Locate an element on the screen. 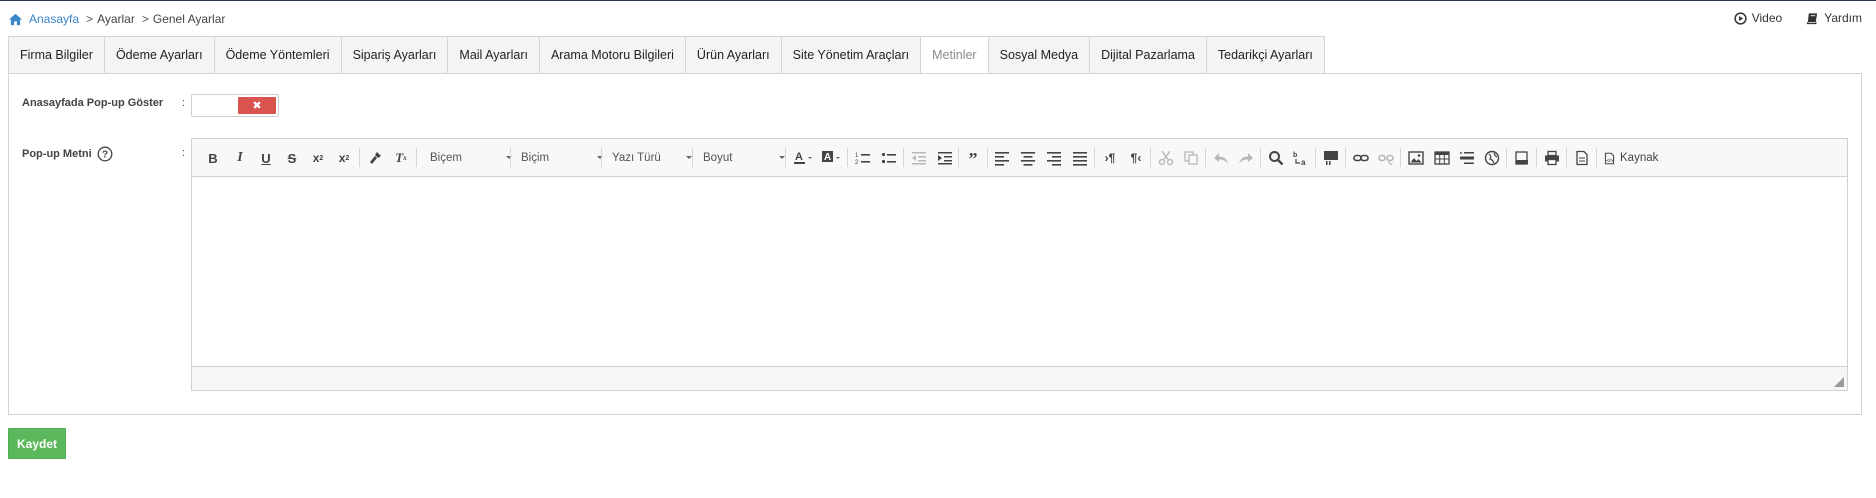  tab-tedarikci-ayarlari: Tedarikçi Ayarları is located at coordinates (1265, 55).